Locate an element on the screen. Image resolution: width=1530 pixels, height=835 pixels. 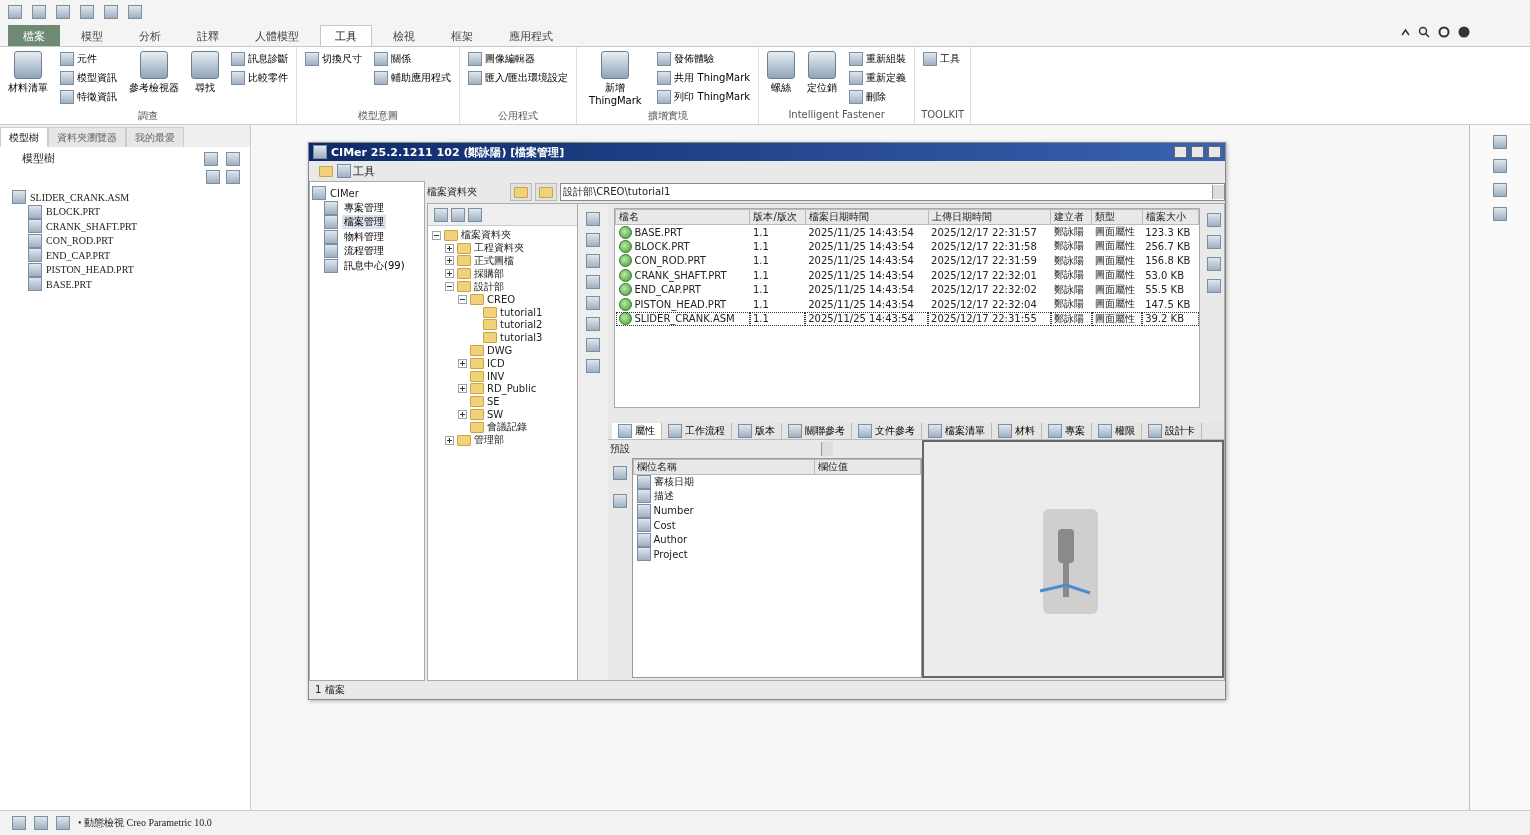
path-field: 設計部\CREO\tutorial1 is located at coordinates (892, 192).